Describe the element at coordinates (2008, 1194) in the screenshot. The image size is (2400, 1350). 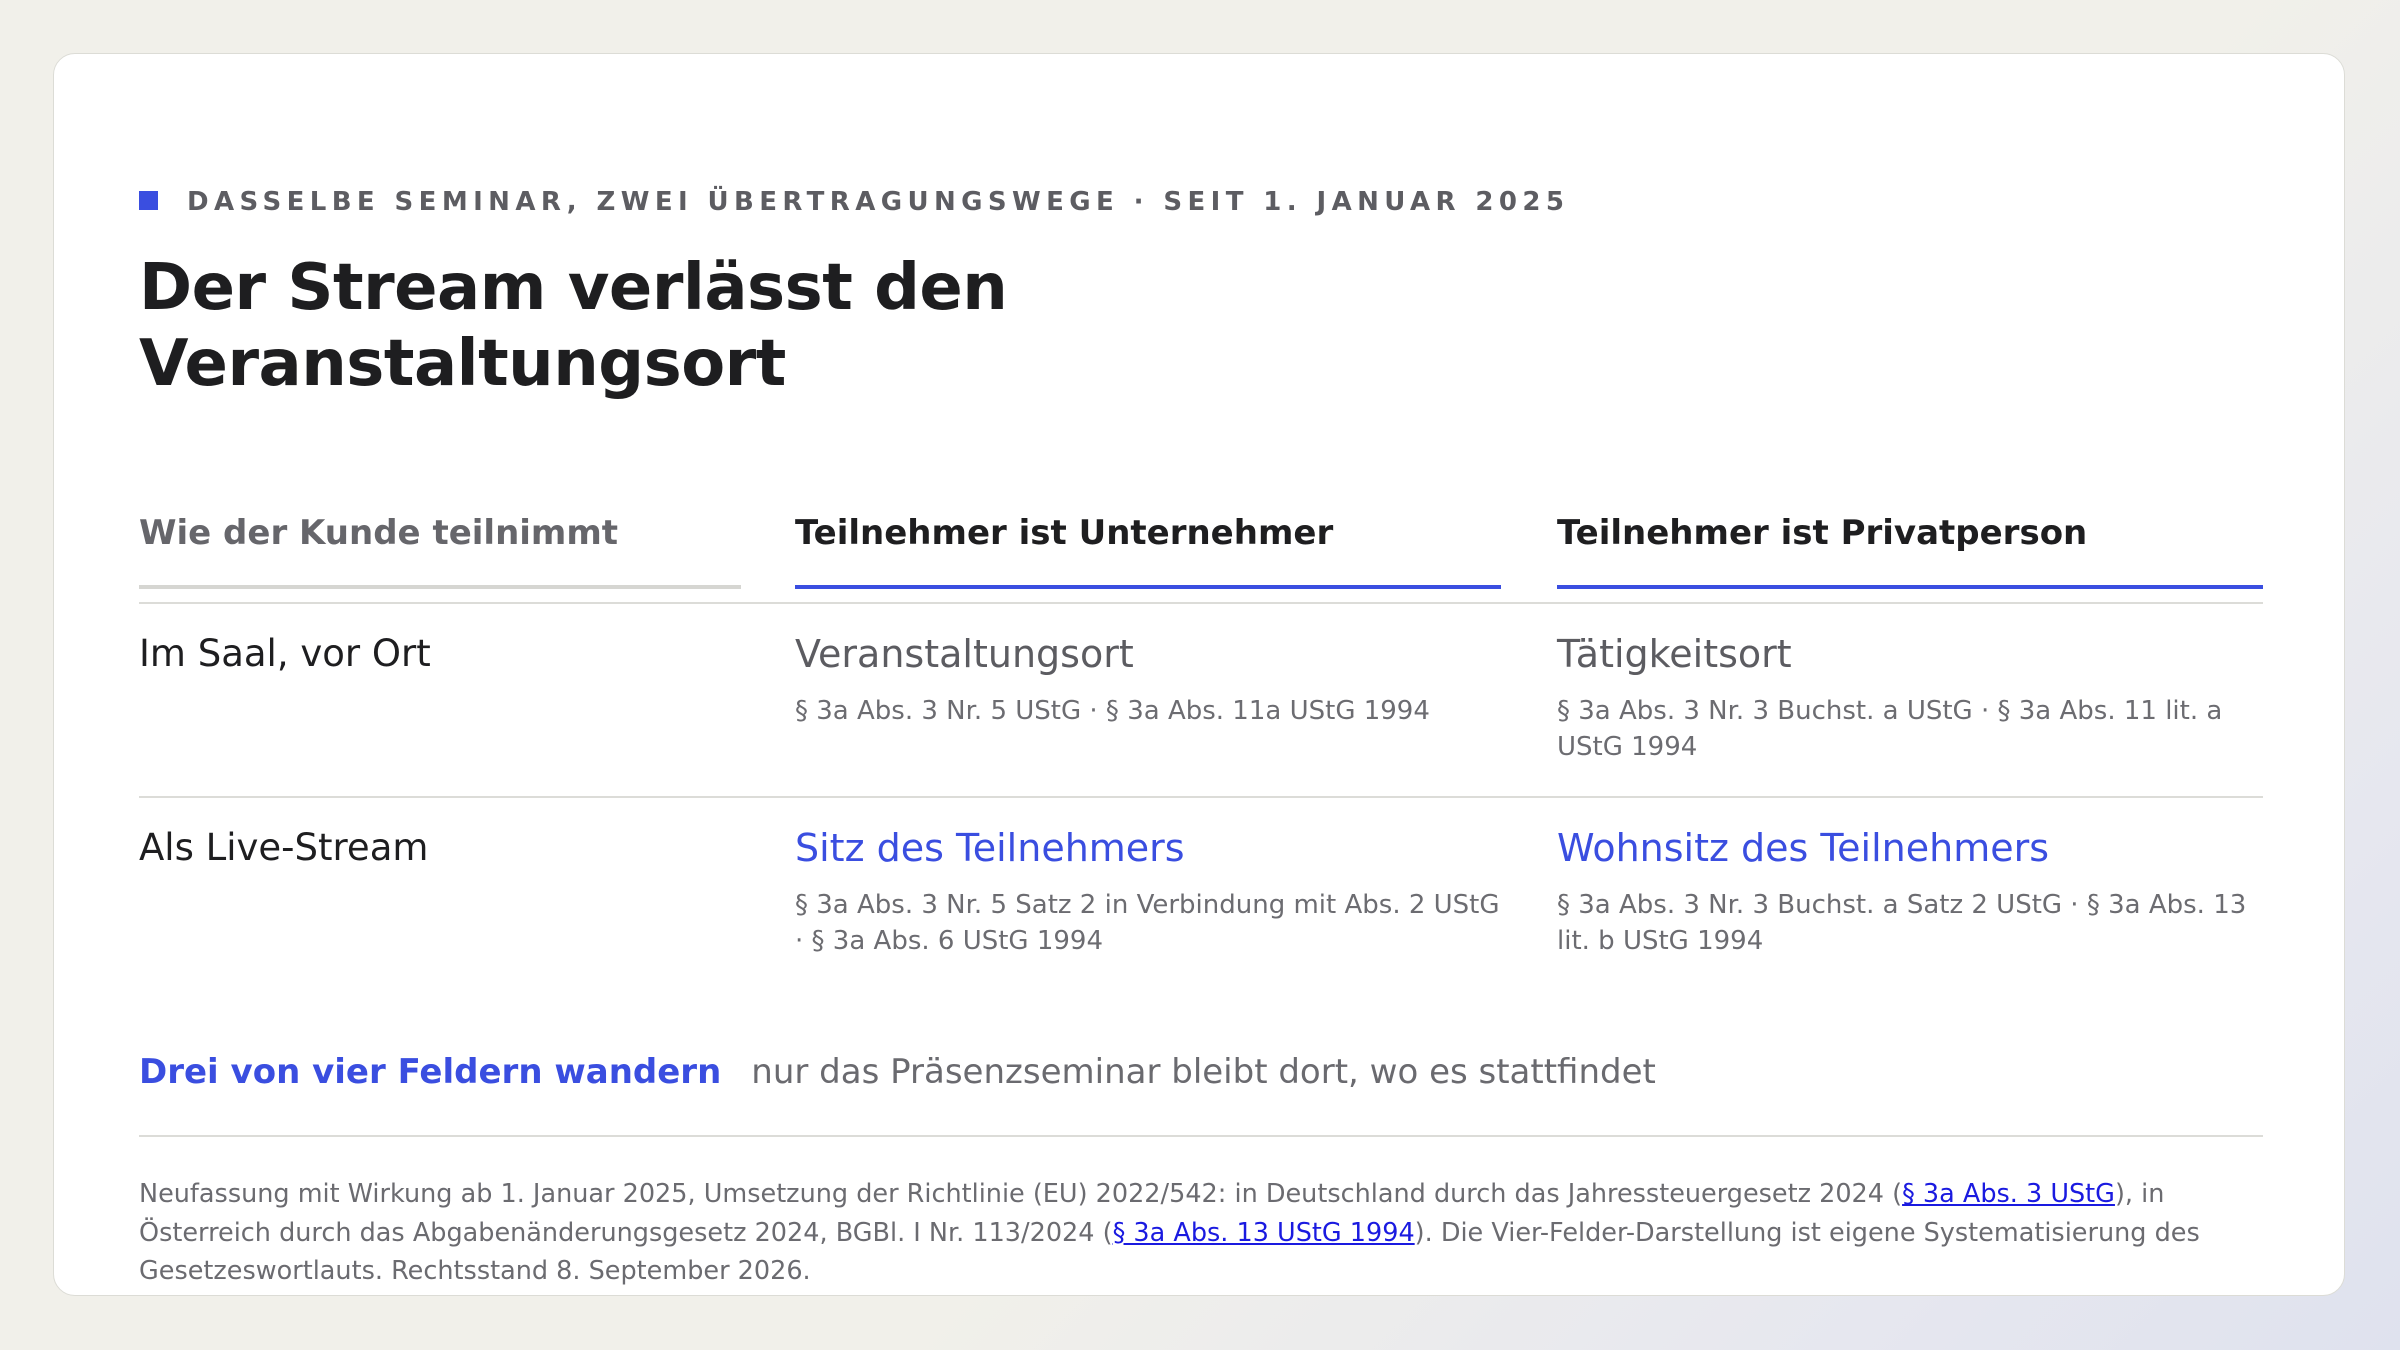
I see `footnote-link-de-ustg: § 3a Abs. 3 UStG` at that location.